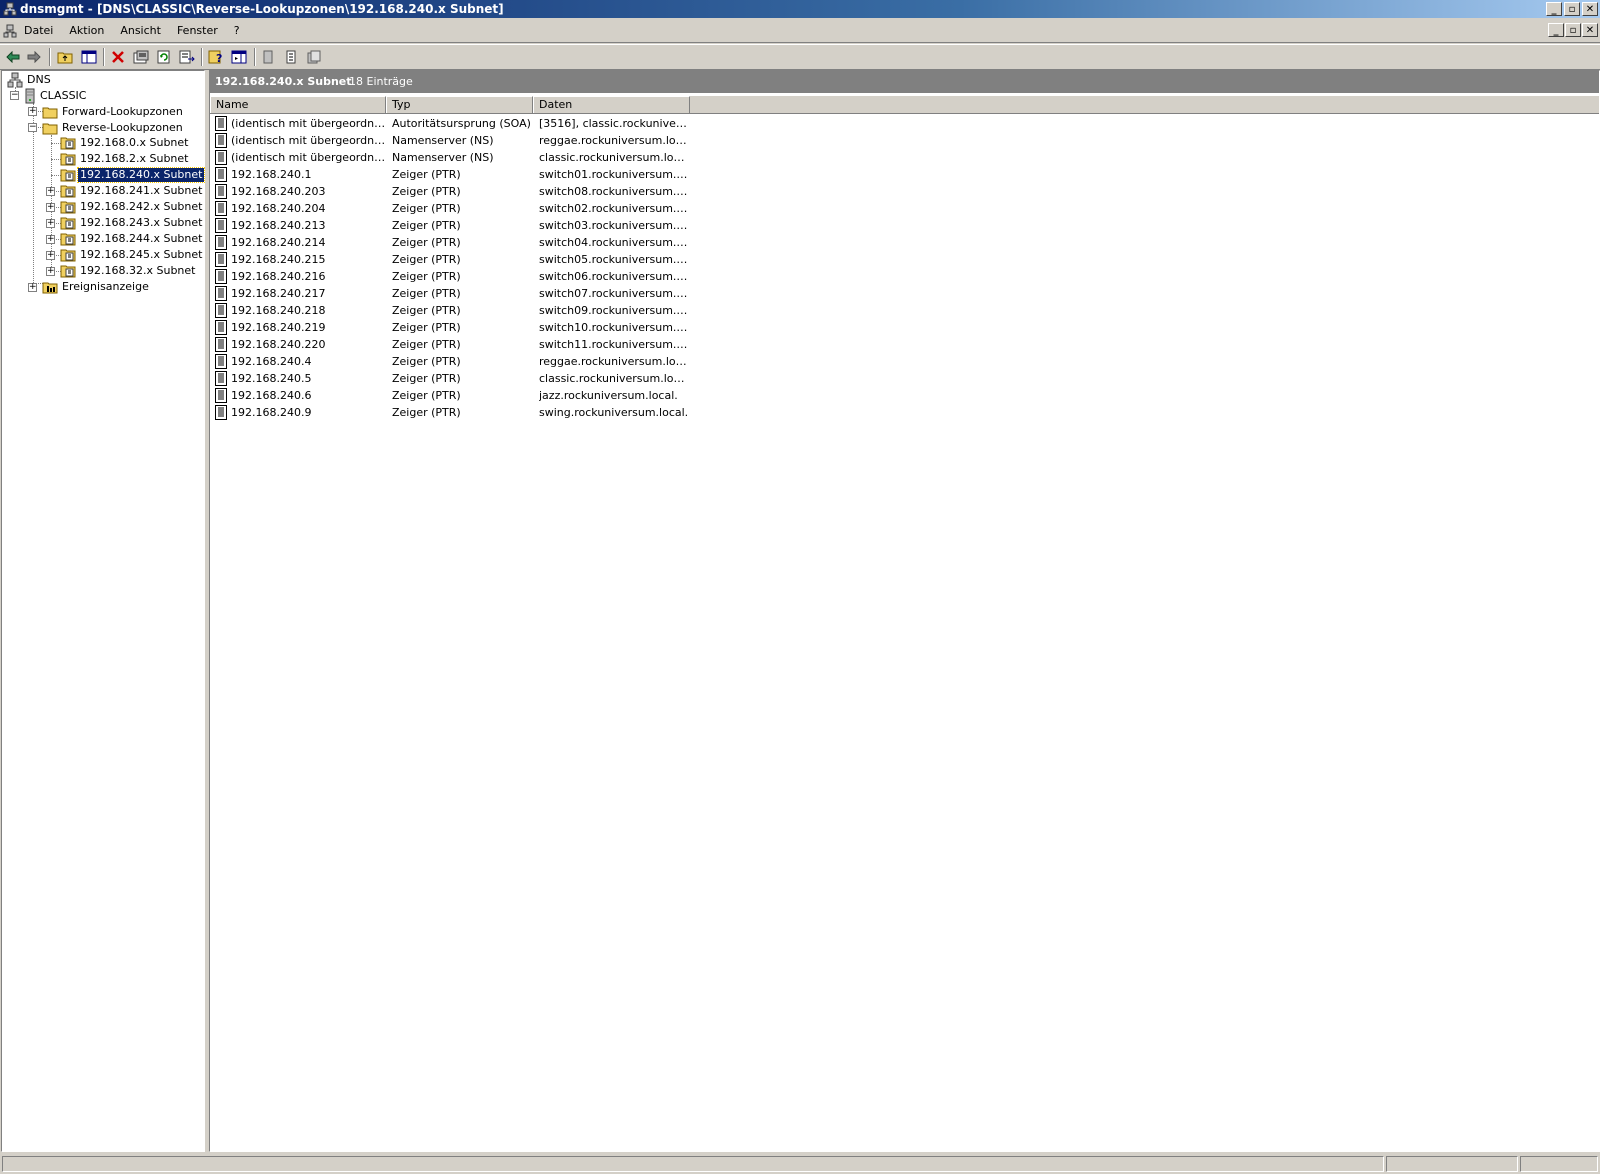 This screenshot has width=1600, height=1174. Describe the element at coordinates (614, 378) in the screenshot. I see `cell-daten: classic.rockuniversum.local.` at that location.